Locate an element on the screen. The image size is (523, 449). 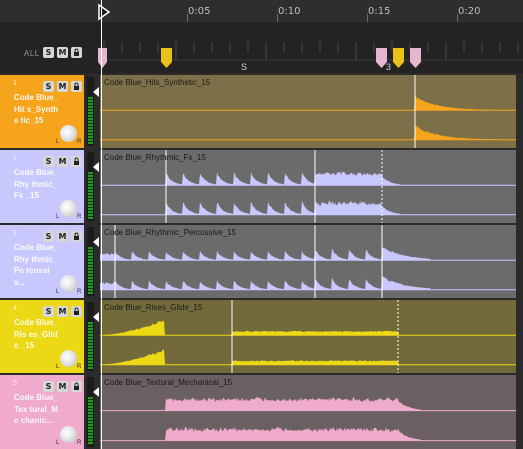
mute-all-button: M is located at coordinates (62, 52).